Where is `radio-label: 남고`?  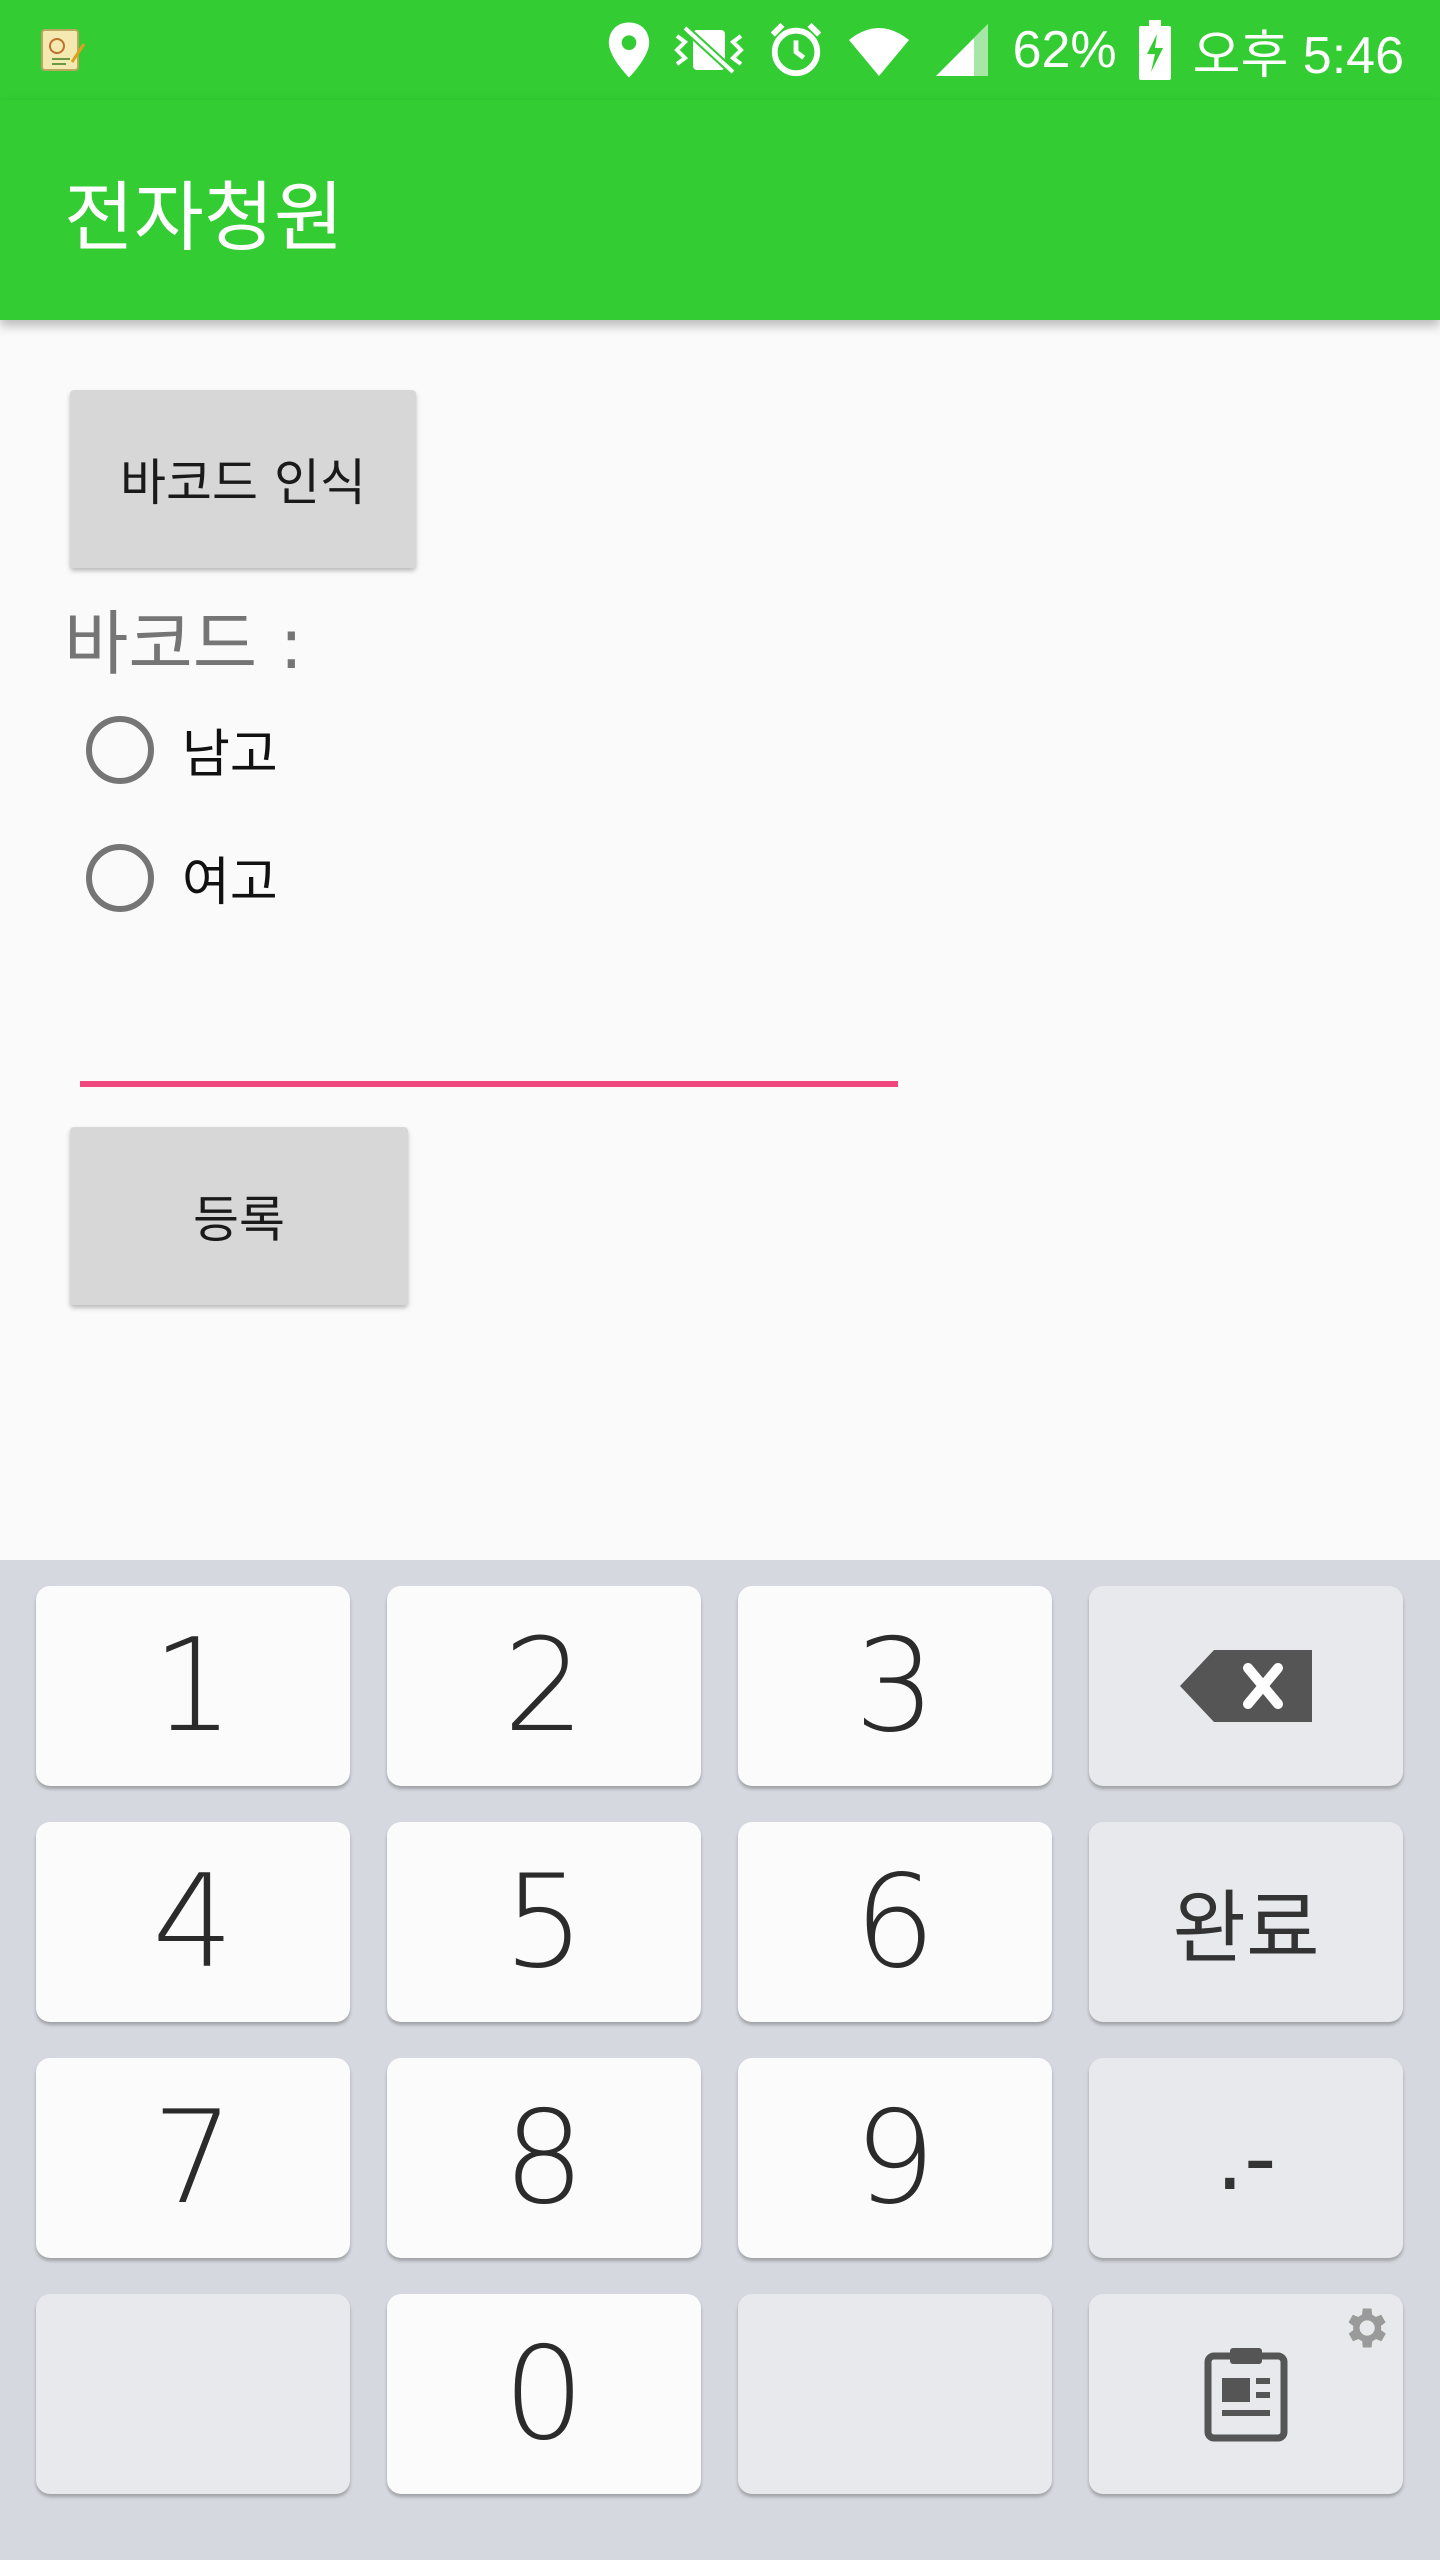
radio-label: 남고 is located at coordinates (230, 755).